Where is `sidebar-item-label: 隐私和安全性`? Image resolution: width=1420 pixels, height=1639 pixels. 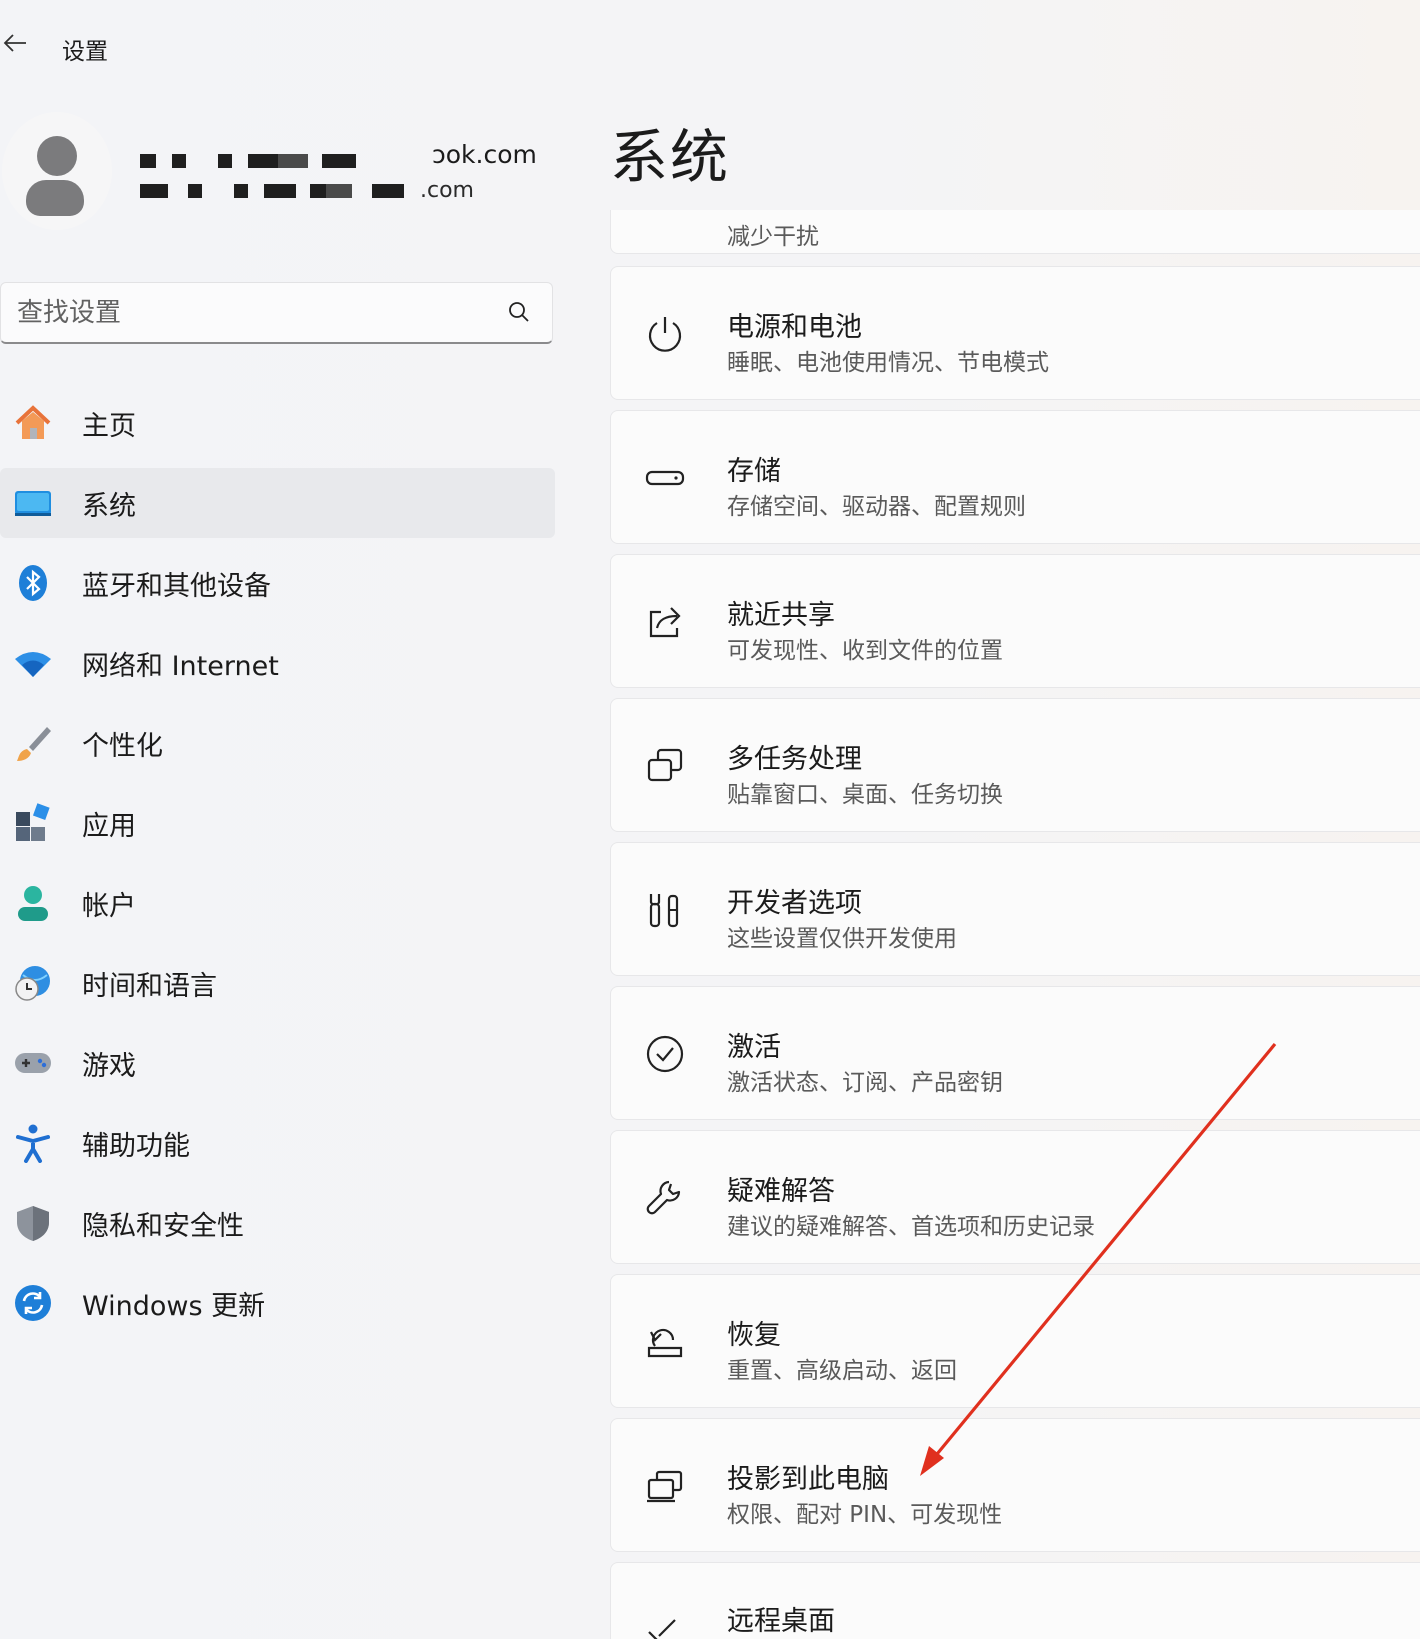 sidebar-item-label: 隐私和安全性 is located at coordinates (163, 1226).